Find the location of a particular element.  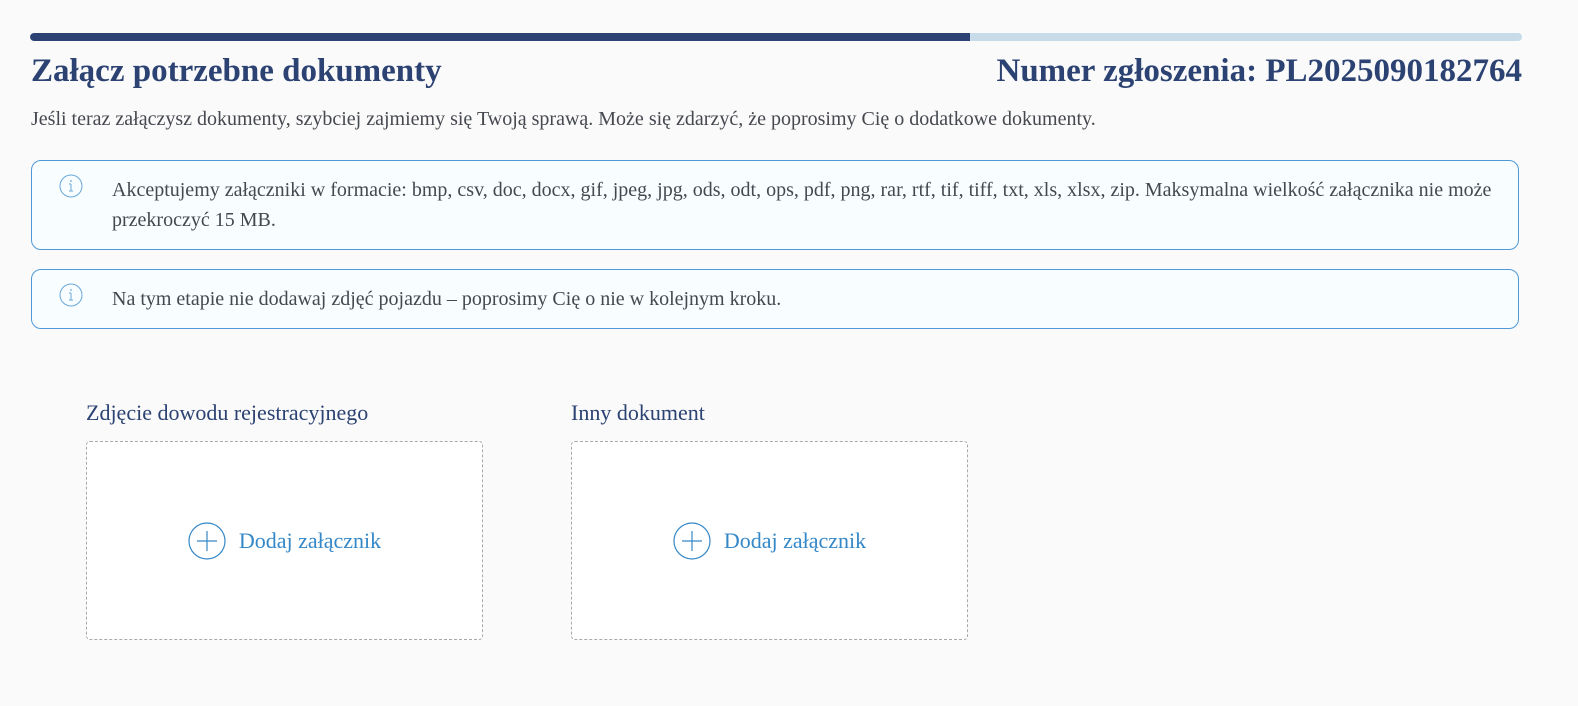

upload-group-other: Inny dokument Dodaj załącznik is located at coordinates (770, 518).